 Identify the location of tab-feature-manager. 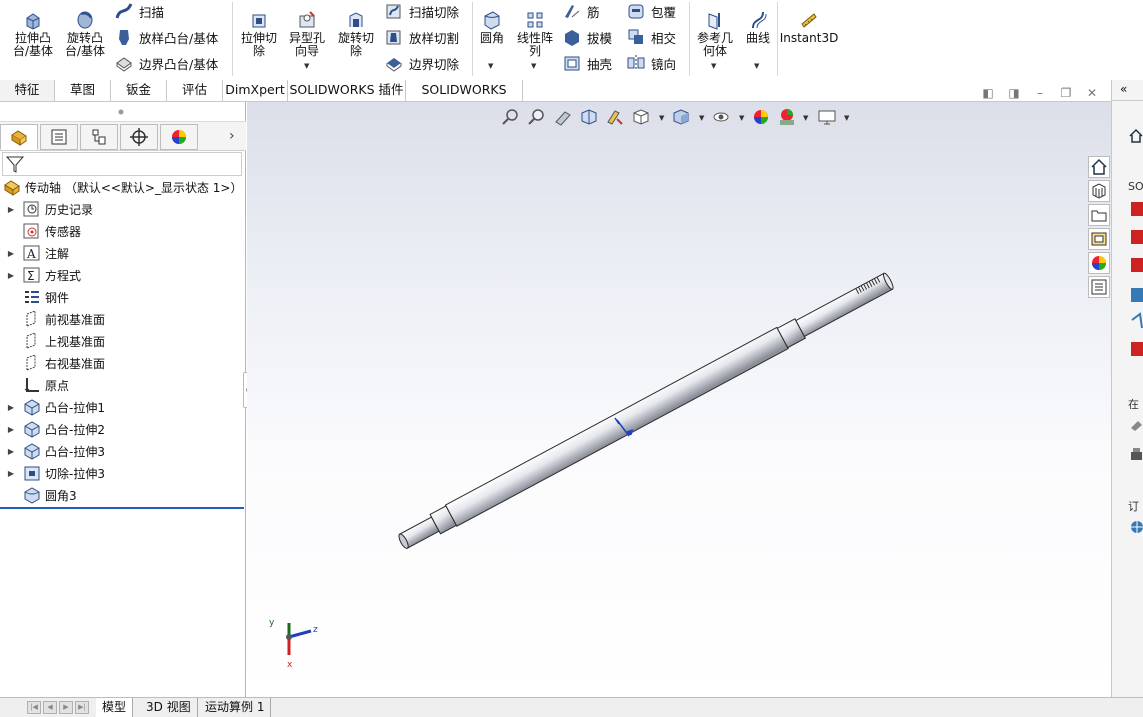
(19, 137).